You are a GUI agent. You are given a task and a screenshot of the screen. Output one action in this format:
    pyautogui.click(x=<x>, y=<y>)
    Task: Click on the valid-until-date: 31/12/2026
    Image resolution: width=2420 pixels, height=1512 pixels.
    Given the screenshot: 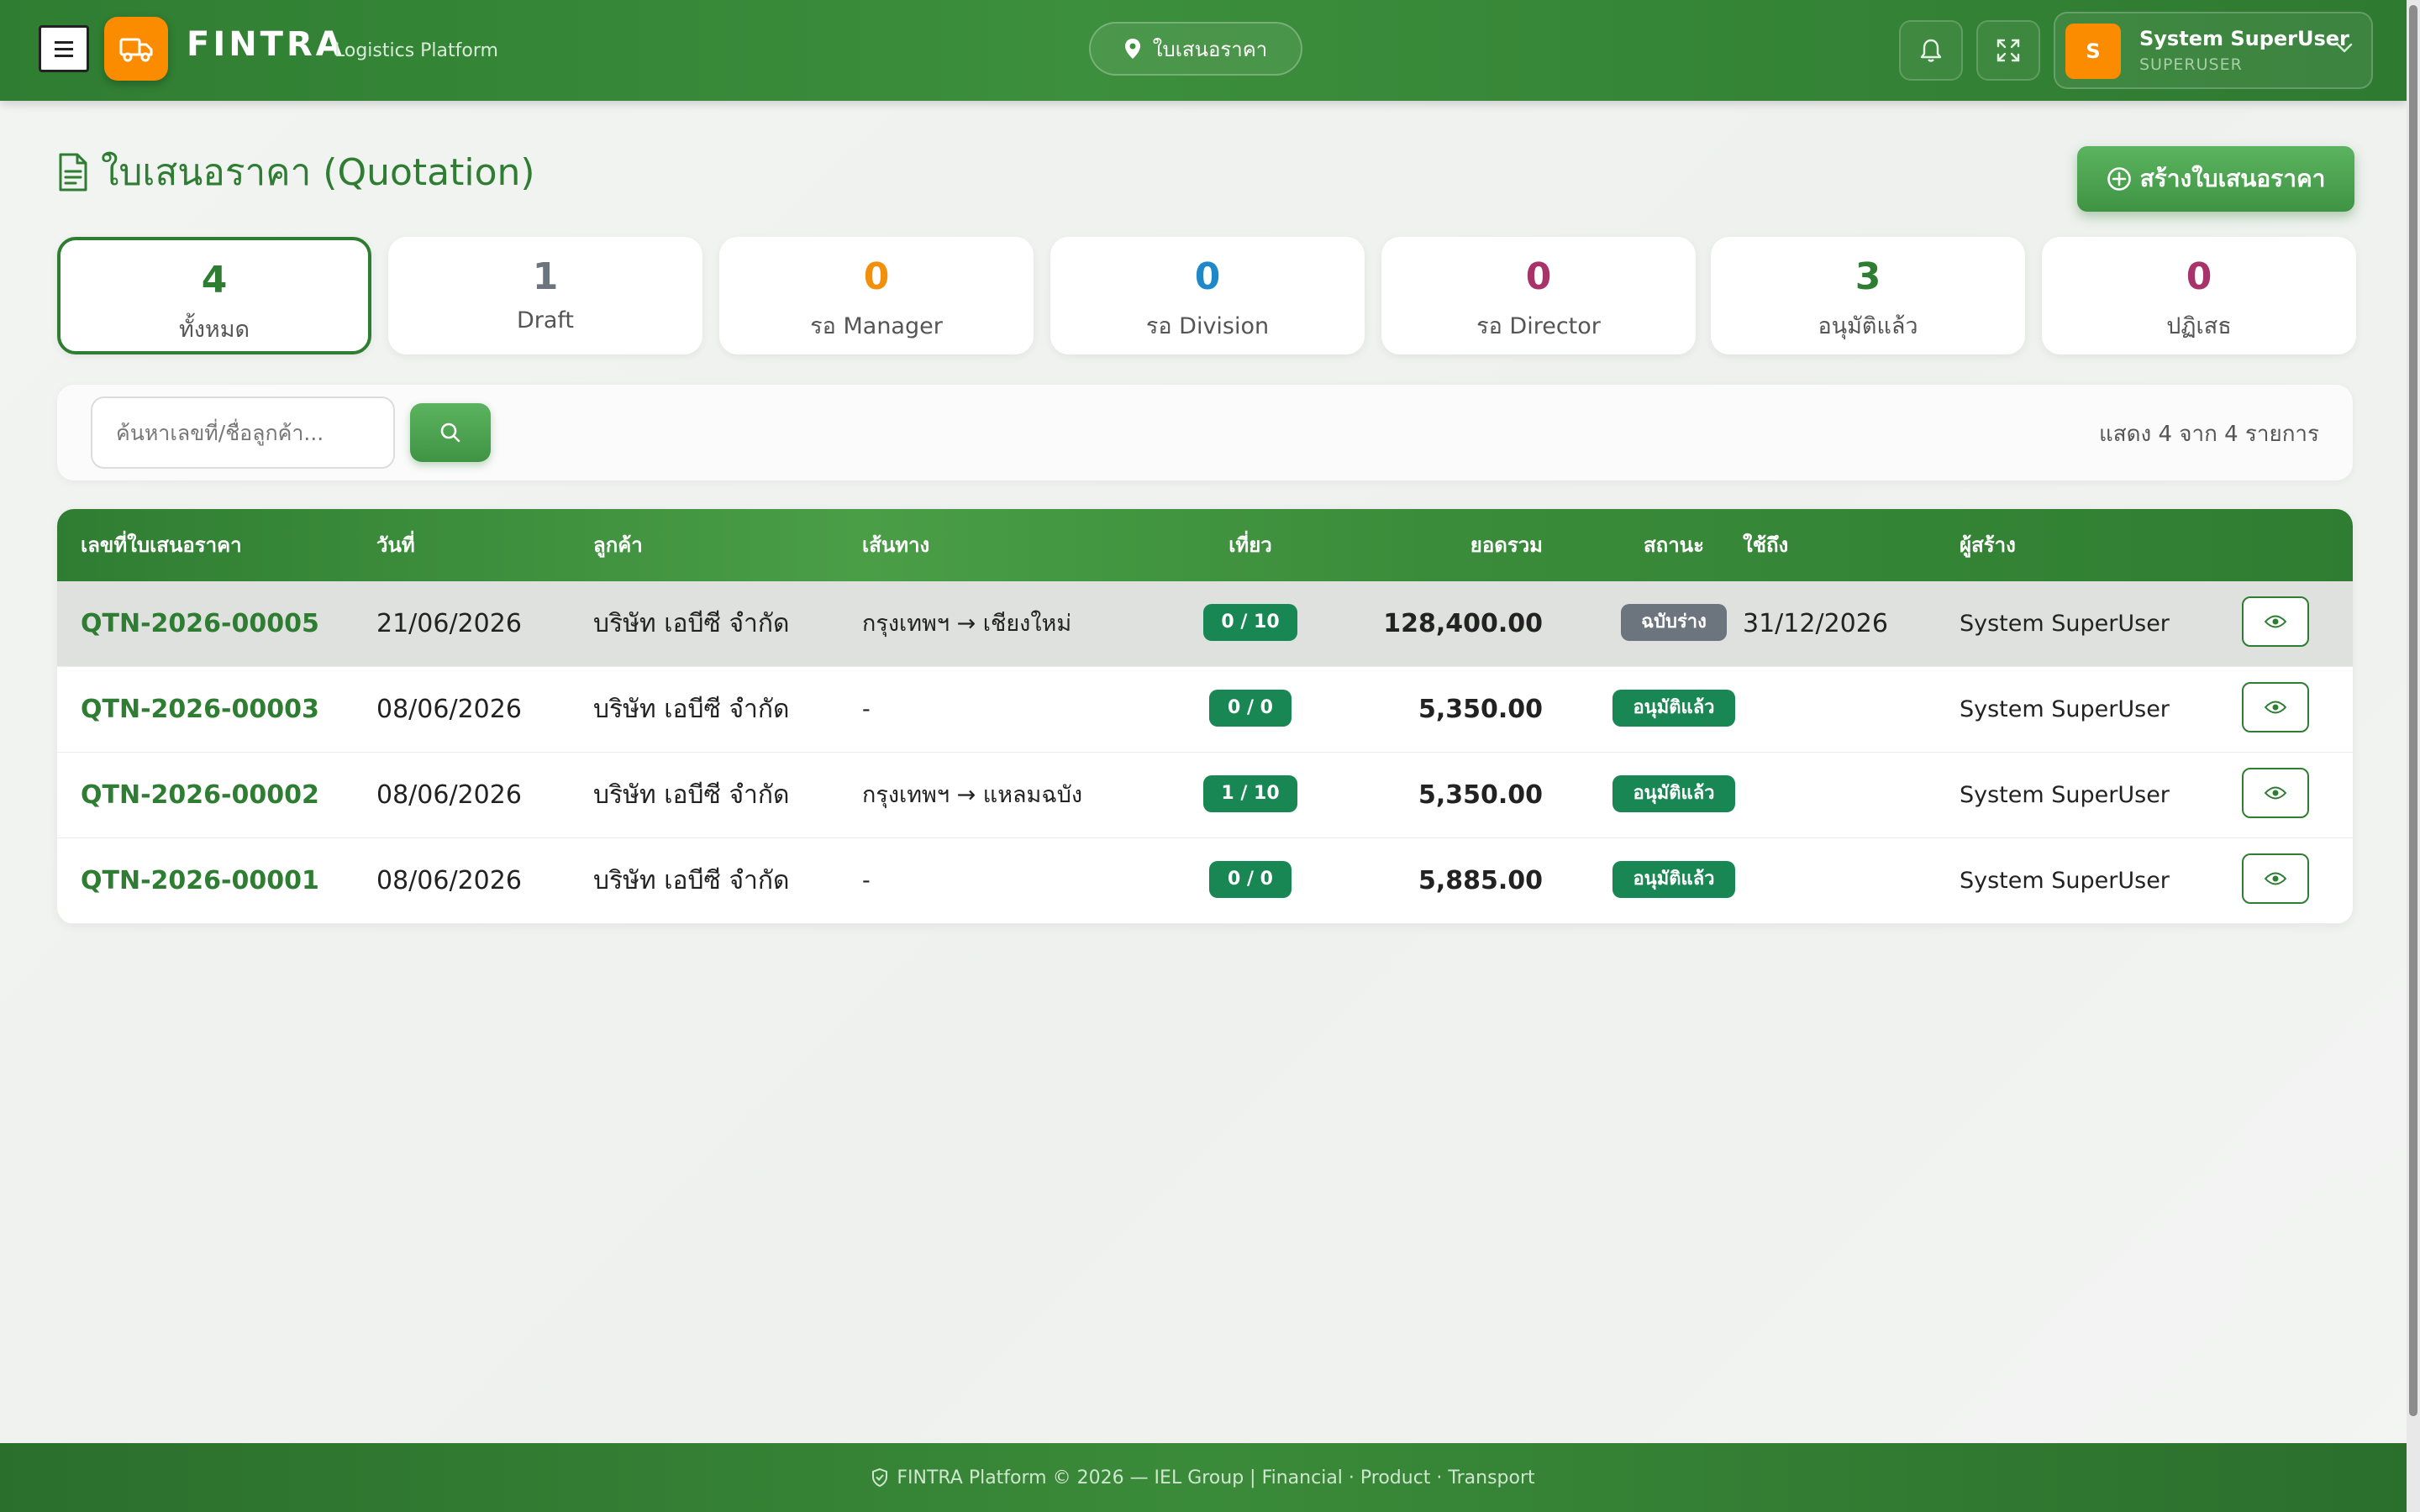 What is the action you would take?
    pyautogui.click(x=1815, y=623)
    